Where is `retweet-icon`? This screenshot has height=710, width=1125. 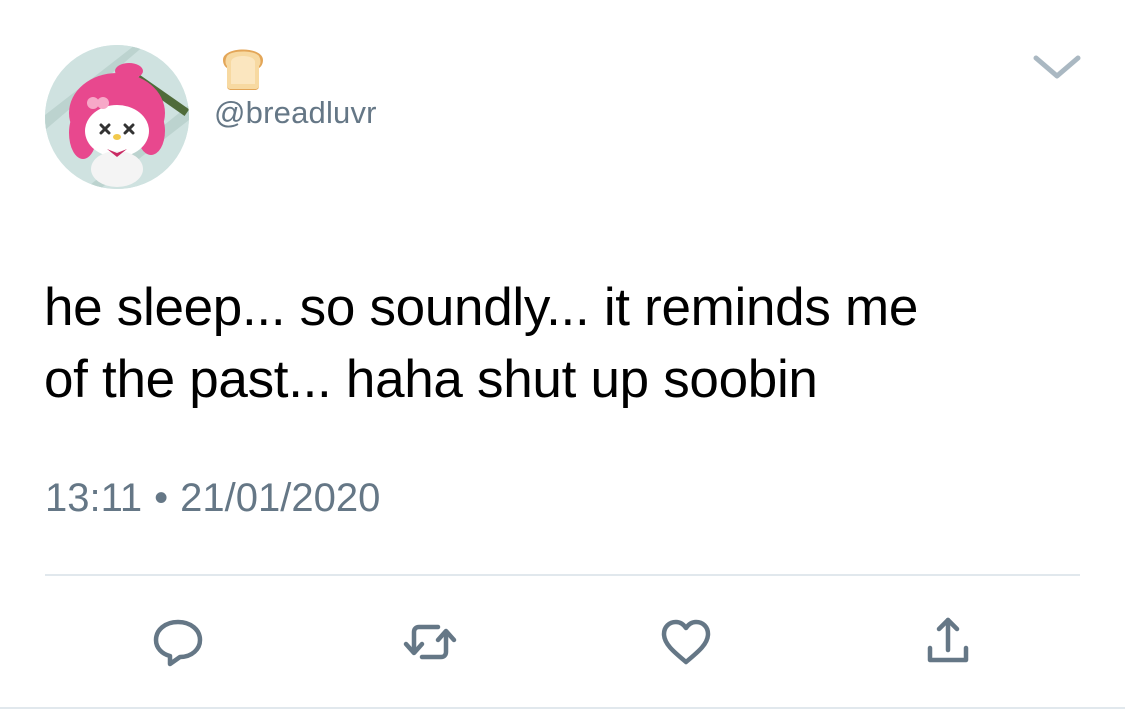 retweet-icon is located at coordinates (430, 642).